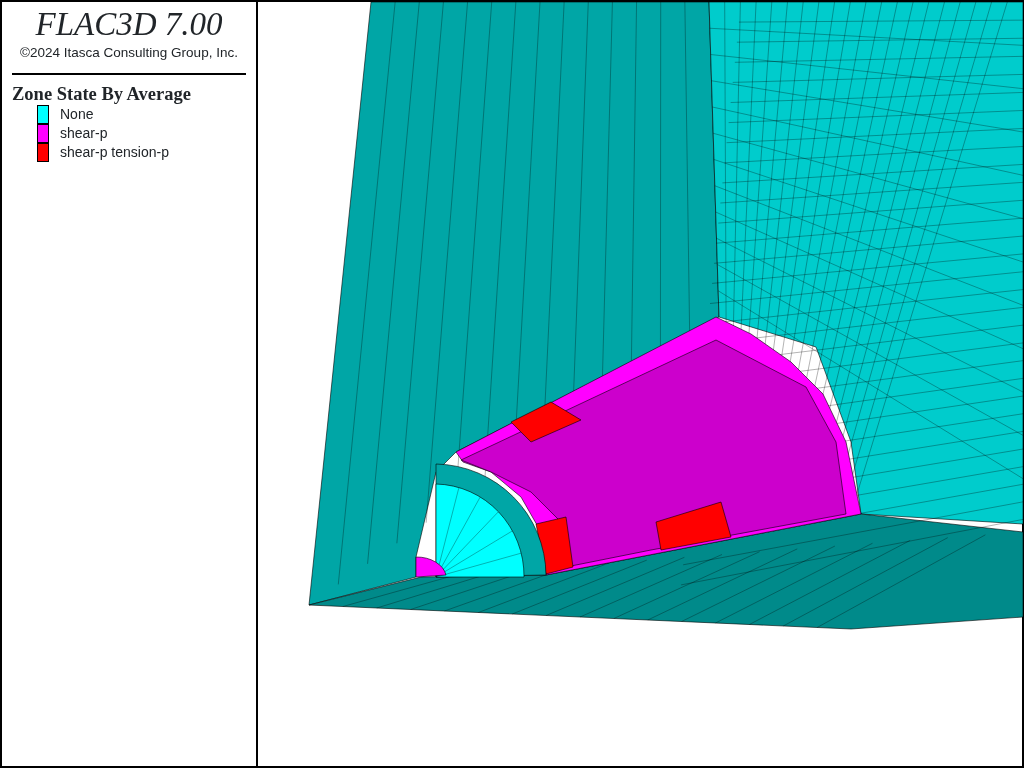  I want to click on copyright-text: ©2024 Itasca Consulting Group, Inc., so click(129, 53).